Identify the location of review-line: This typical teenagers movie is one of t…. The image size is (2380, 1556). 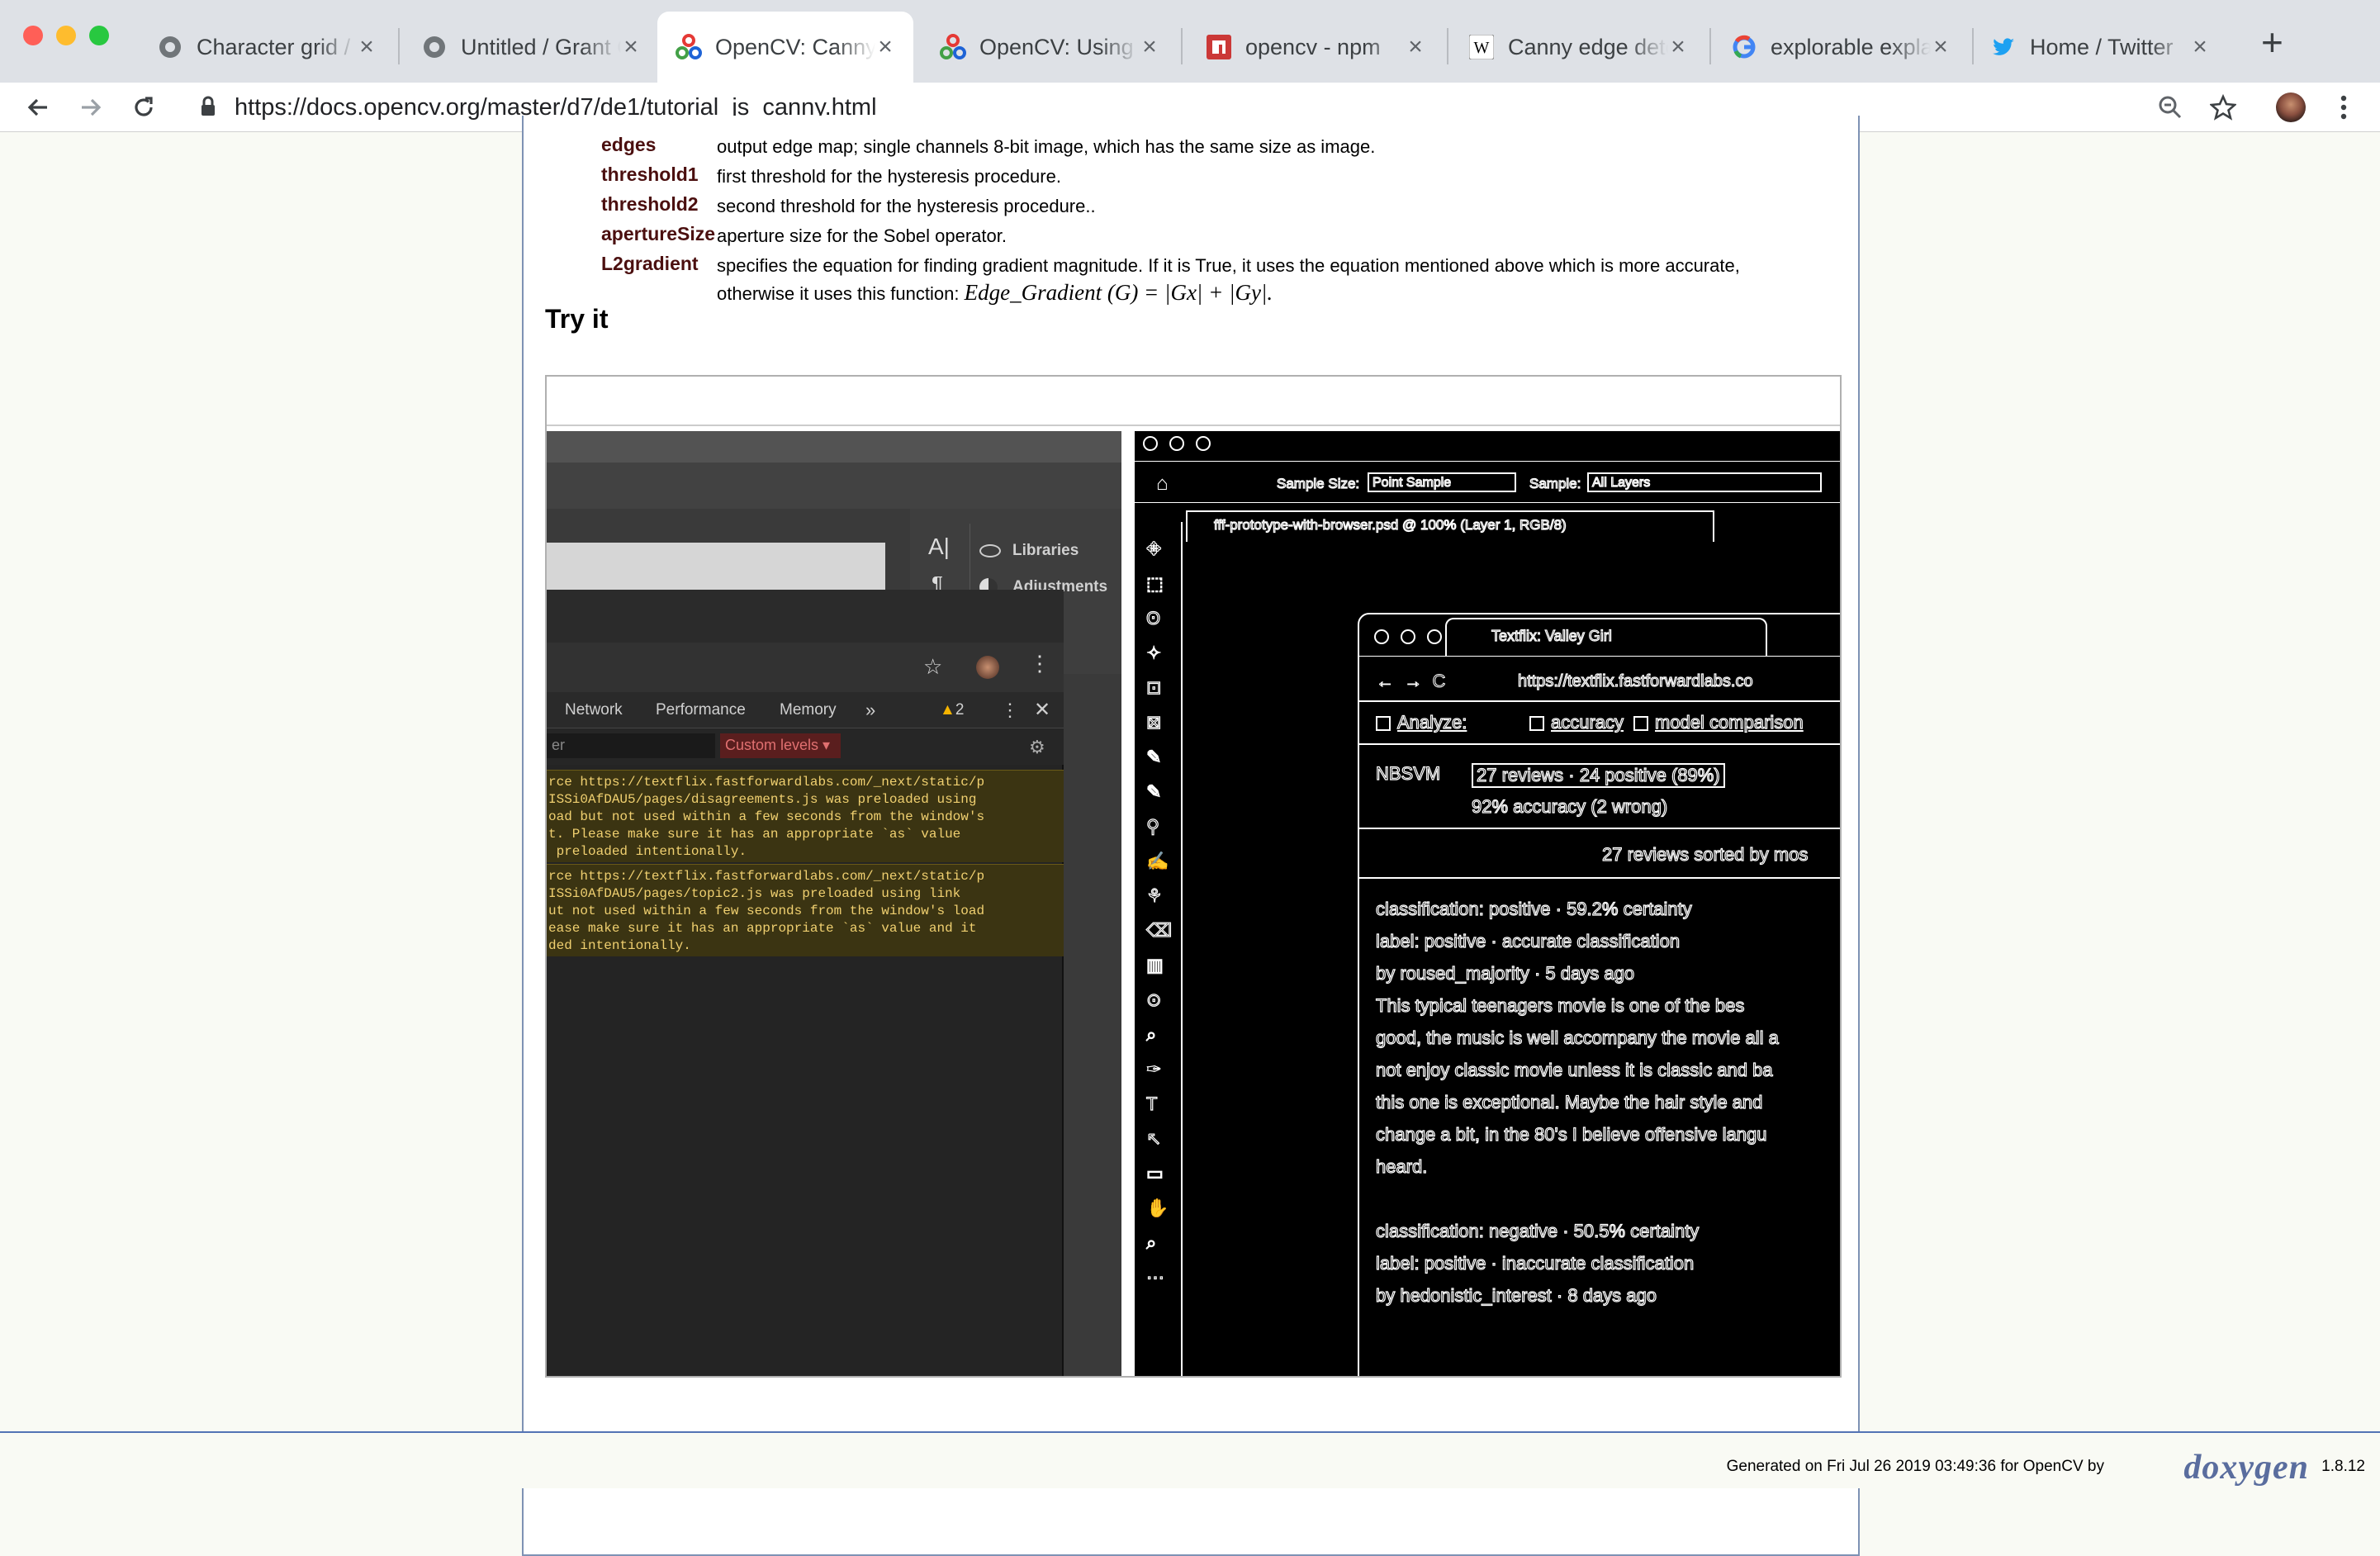
(1560, 1005).